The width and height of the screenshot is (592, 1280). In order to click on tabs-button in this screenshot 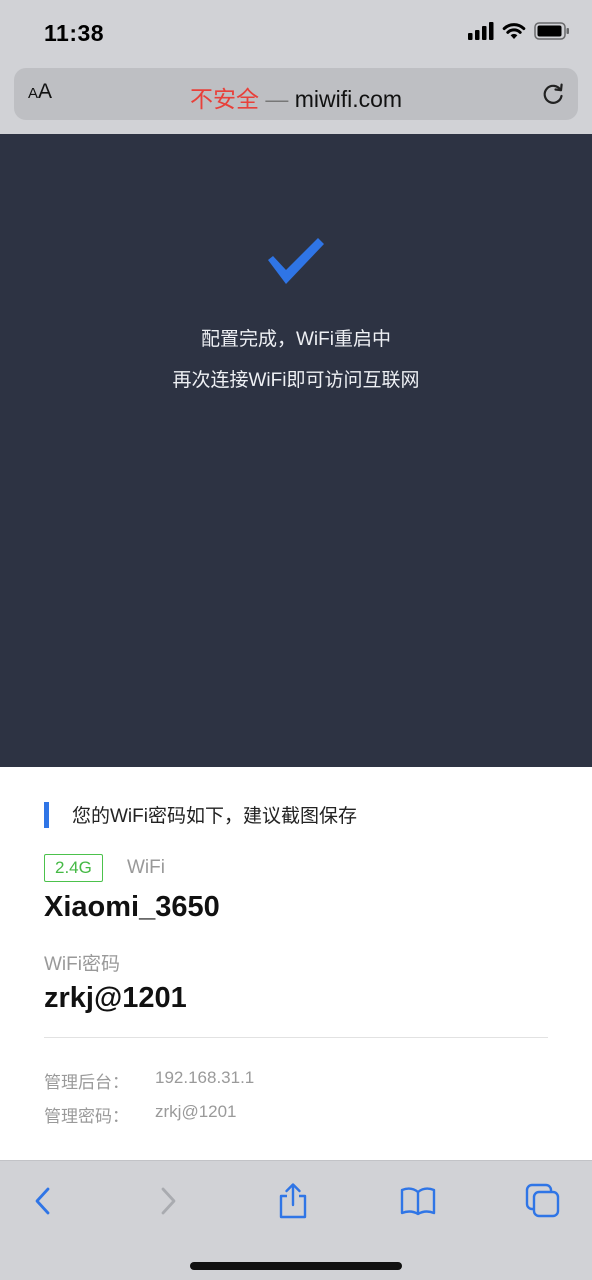, I will do `click(543, 1201)`.